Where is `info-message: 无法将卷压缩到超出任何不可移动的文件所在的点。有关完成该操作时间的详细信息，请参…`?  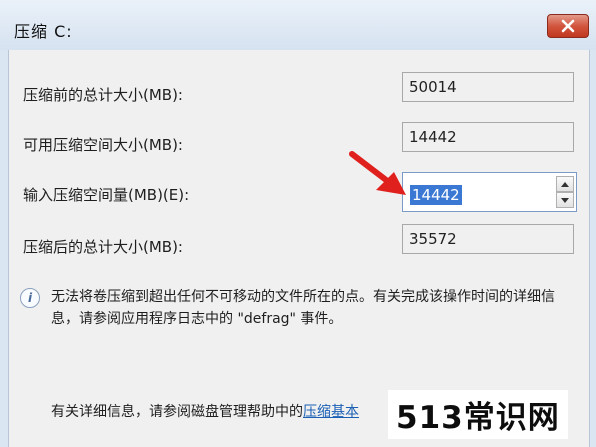 info-message: 无法将卷压缩到超出任何不可移动的文件所在的点。有关完成该操作时间的详细信息，请参… is located at coordinates (303, 308).